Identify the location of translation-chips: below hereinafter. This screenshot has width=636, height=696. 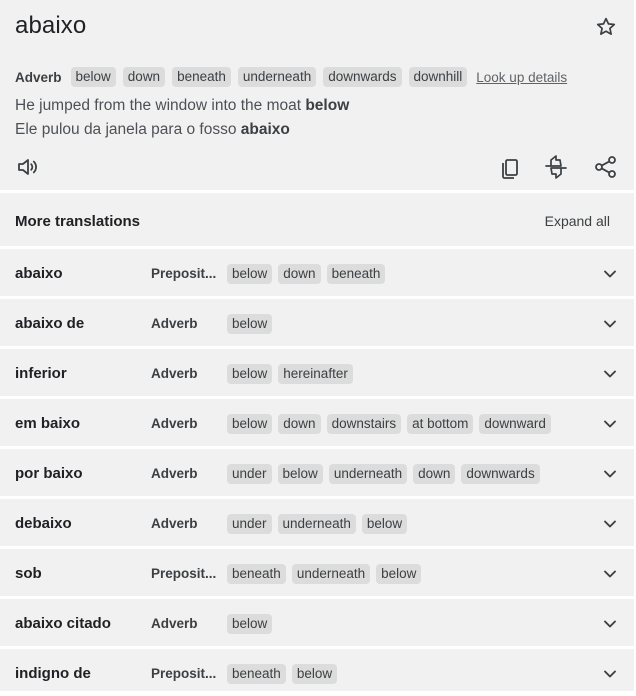
(407, 375).